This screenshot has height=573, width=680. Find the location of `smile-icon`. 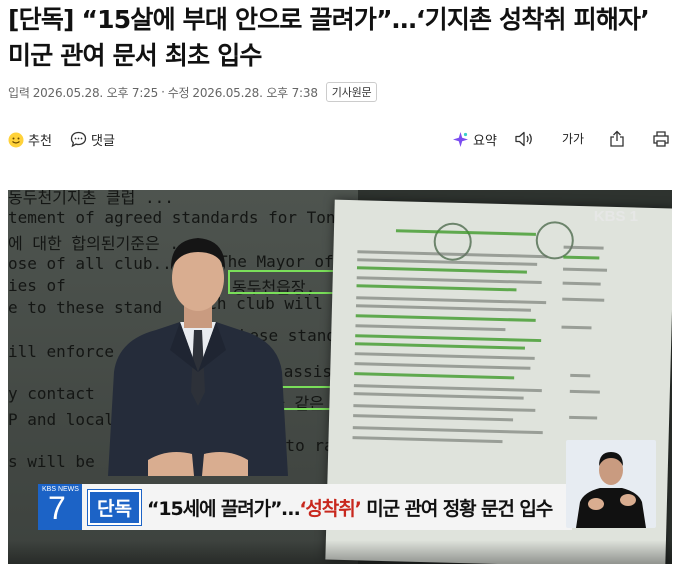

smile-icon is located at coordinates (16, 139).